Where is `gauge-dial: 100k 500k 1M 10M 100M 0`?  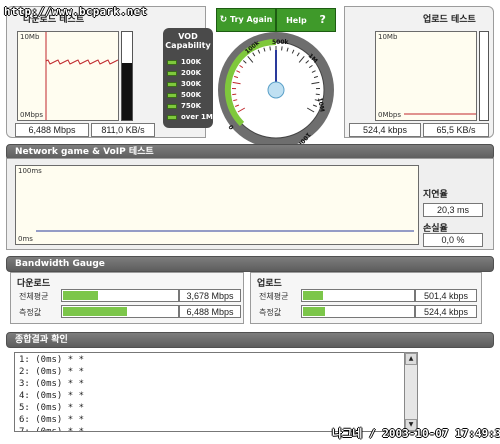
gauge-dial: 100k 500k 1M 10M 100M 0 is located at coordinates (276, 90).